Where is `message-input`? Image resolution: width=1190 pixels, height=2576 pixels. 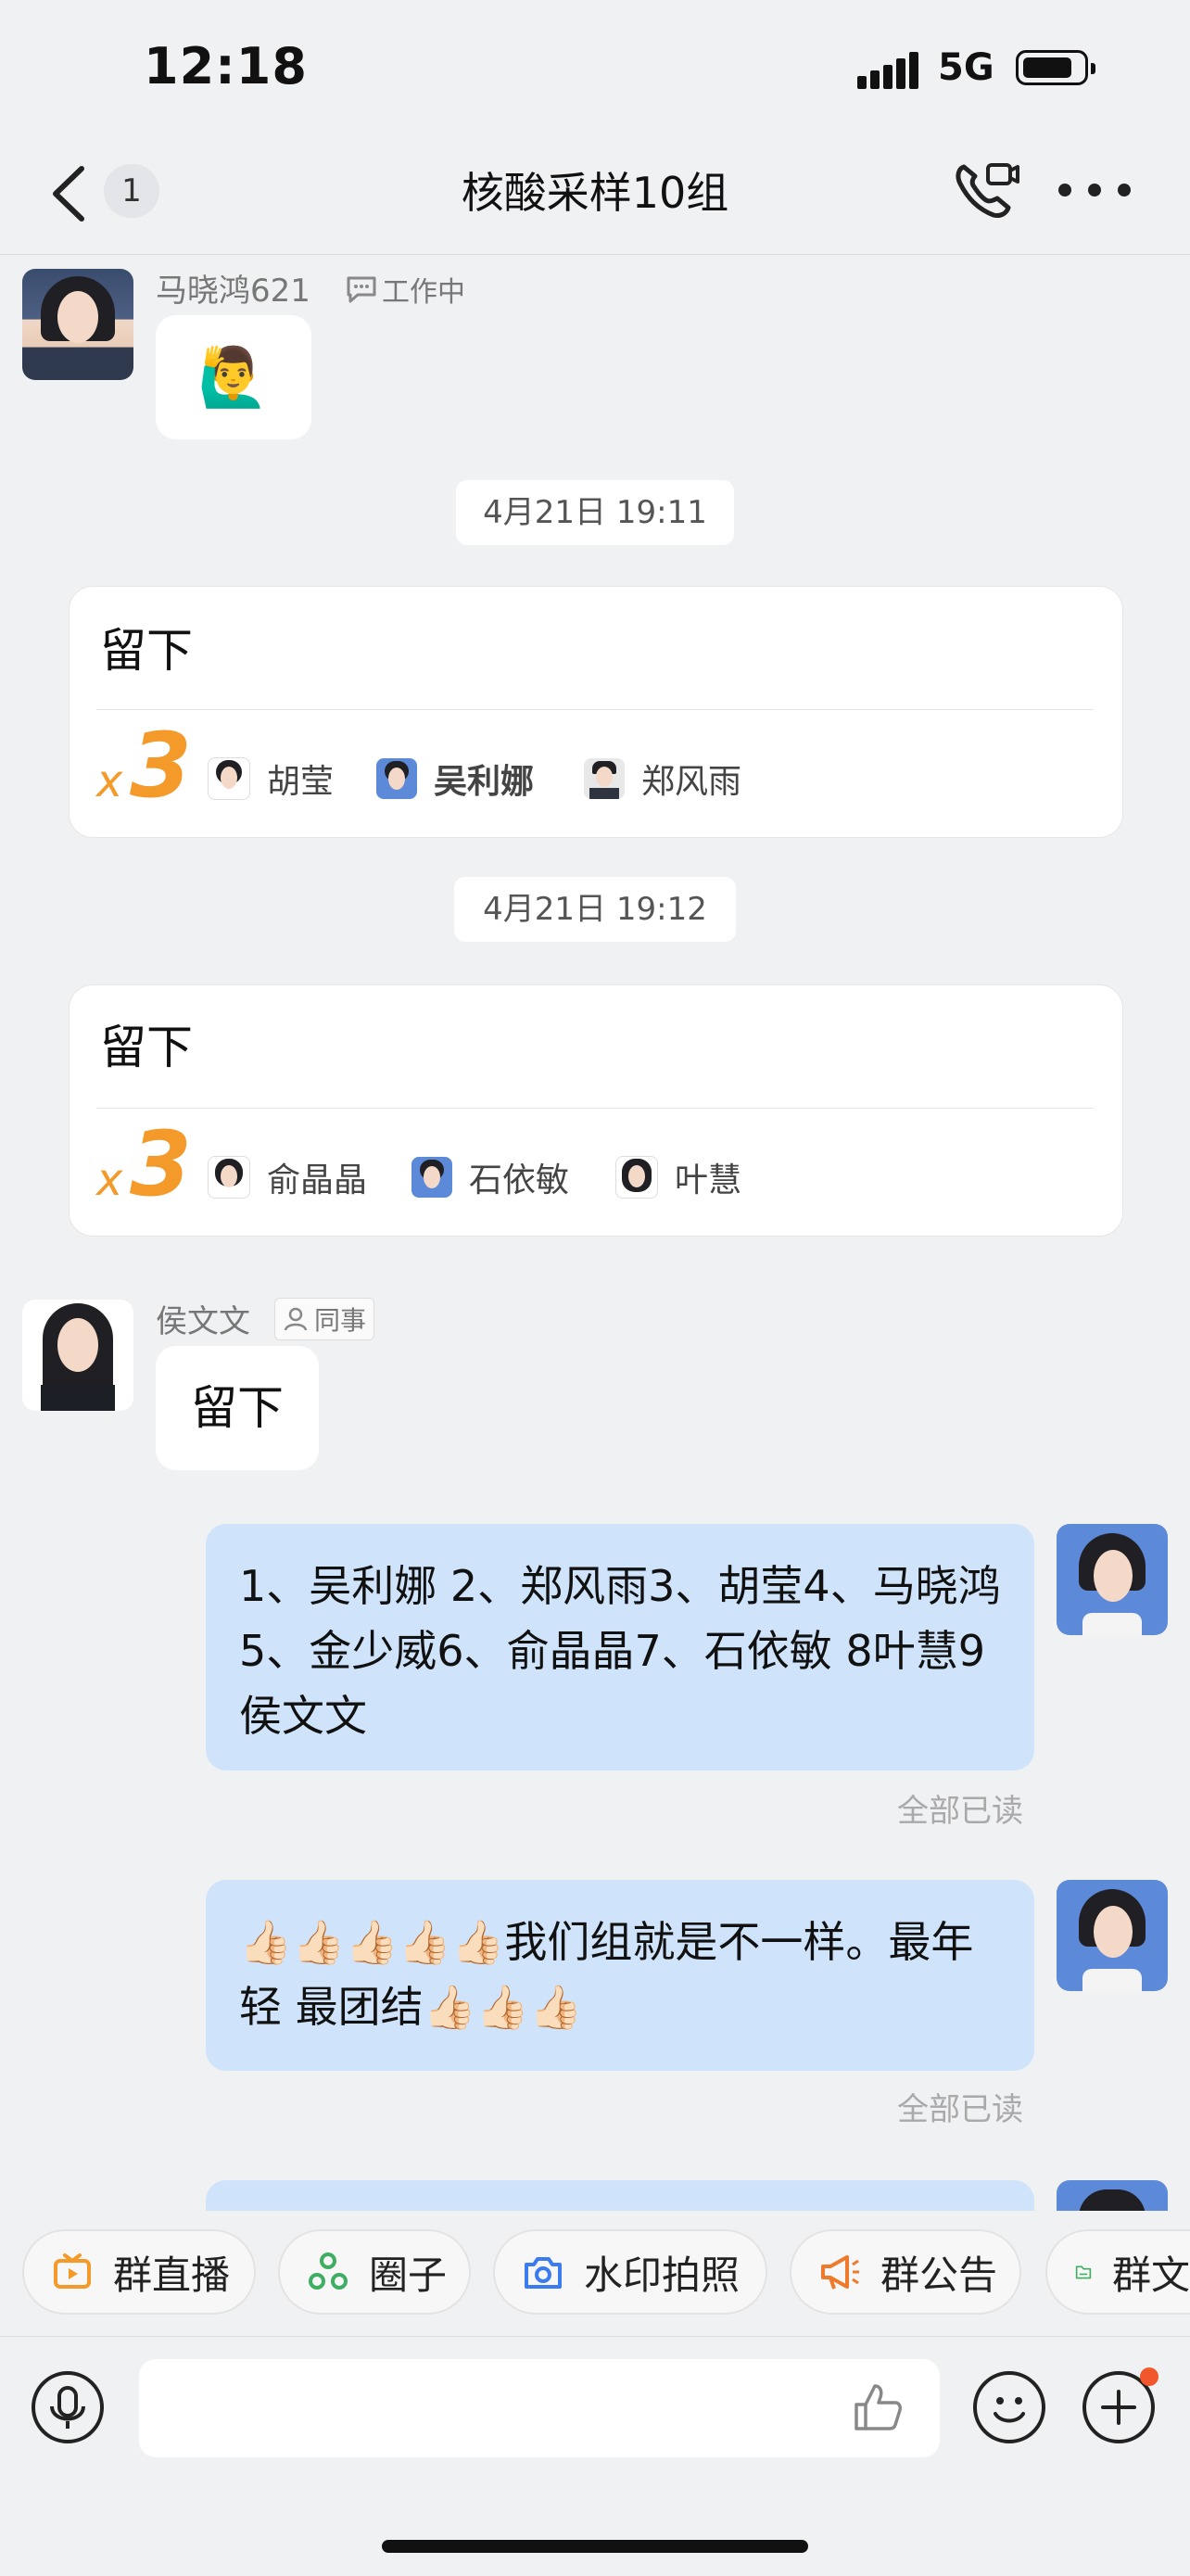
message-input is located at coordinates (539, 2408).